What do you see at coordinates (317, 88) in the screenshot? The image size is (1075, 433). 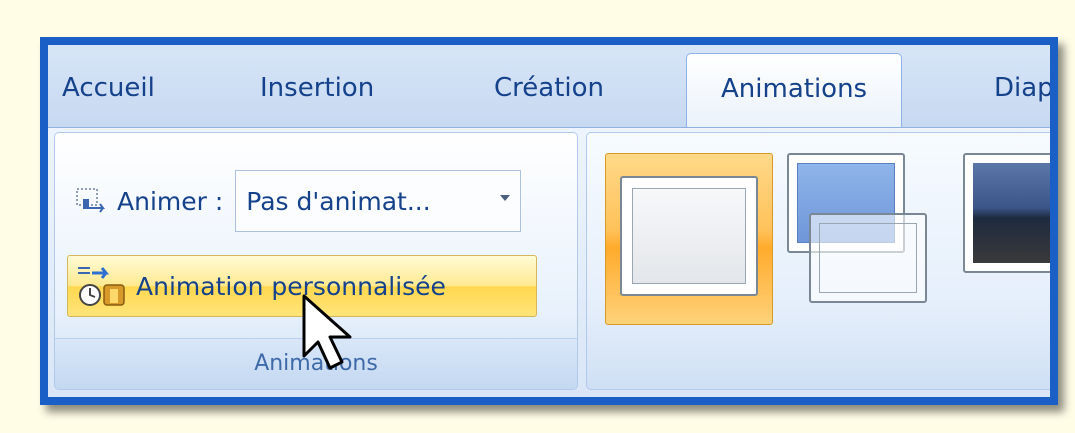 I see `tab-insertion: Insertion` at bounding box center [317, 88].